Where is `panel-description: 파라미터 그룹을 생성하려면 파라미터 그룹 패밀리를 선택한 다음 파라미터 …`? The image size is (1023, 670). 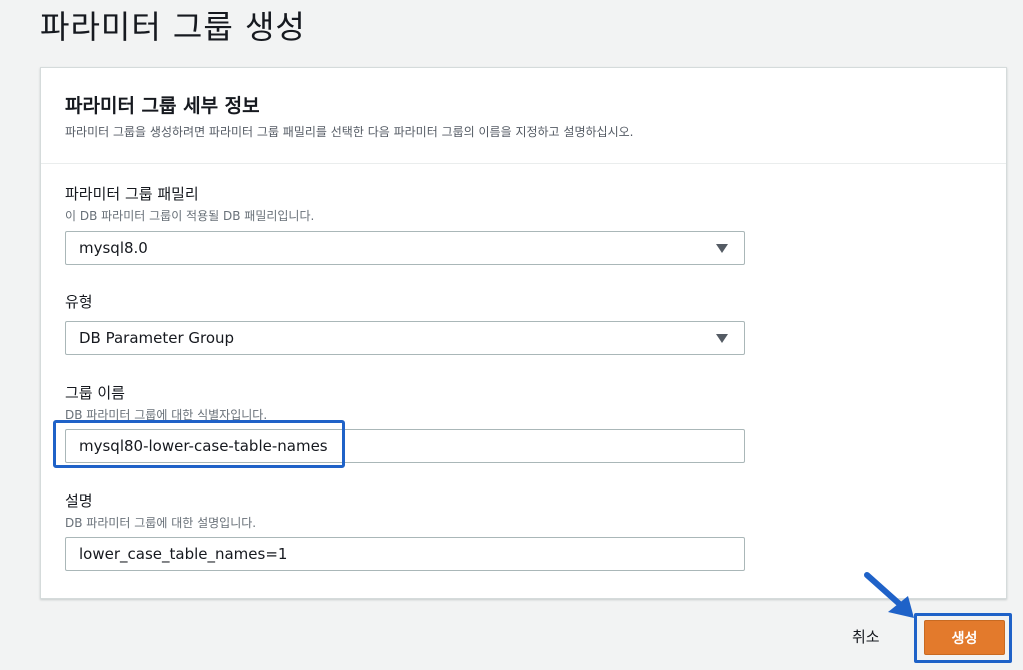
panel-description: 파라미터 그룹을 생성하려면 파라미터 그룹 패밀리를 선택한 다음 파라미터 … is located at coordinates (349, 132).